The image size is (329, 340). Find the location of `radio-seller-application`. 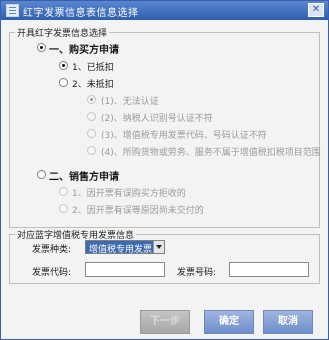

radio-seller-application is located at coordinates (41, 174).